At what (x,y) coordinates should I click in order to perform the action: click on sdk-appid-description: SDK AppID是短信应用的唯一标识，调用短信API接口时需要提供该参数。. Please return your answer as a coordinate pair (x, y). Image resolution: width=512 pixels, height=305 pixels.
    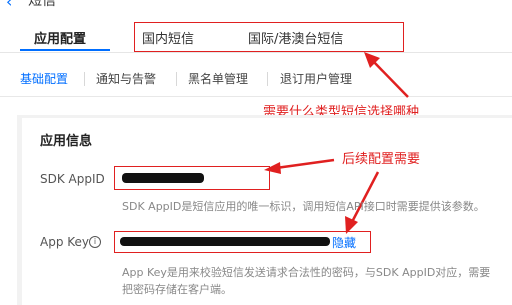
    Looking at the image, I should click on (303, 206).